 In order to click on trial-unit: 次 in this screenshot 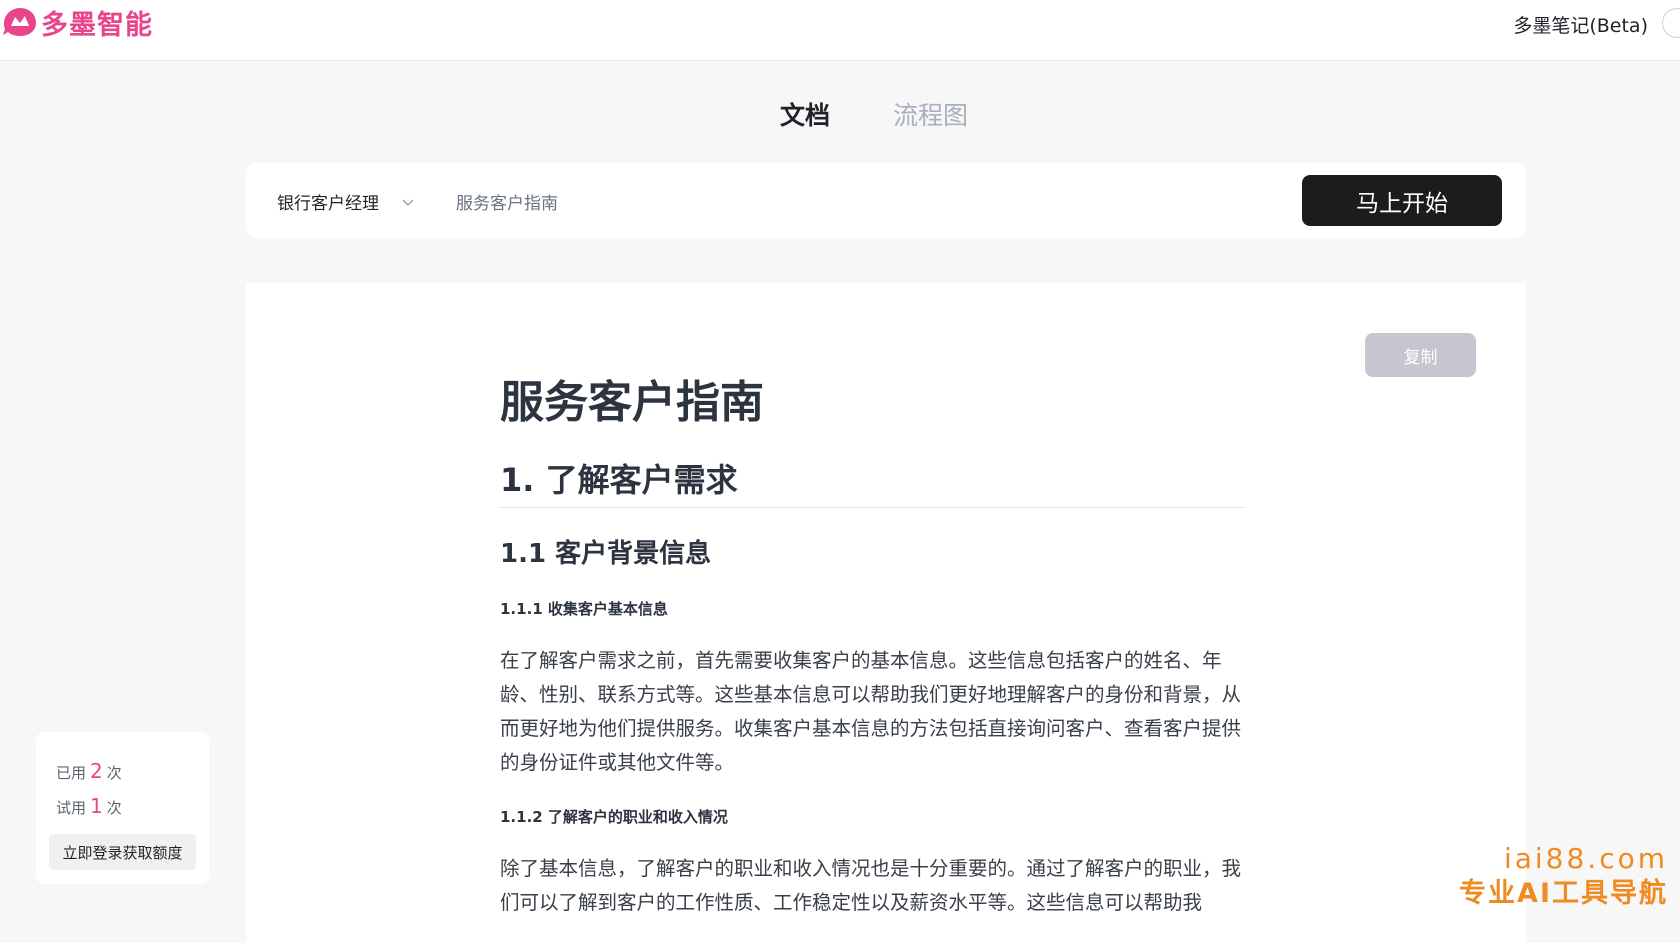, I will do `click(114, 808)`.